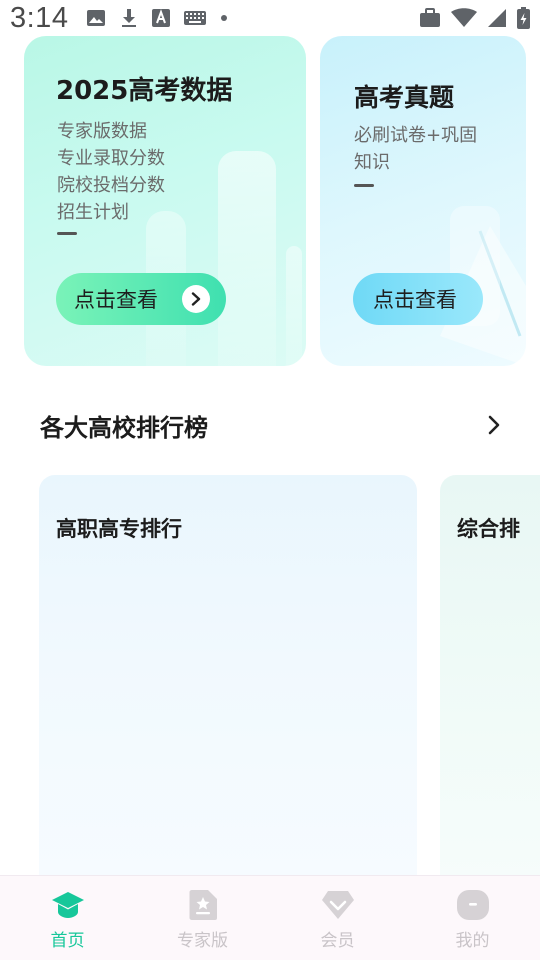 The width and height of the screenshot is (540, 960). What do you see at coordinates (119, 529) in the screenshot?
I see `ranking-card-title: 高职高专排行` at bounding box center [119, 529].